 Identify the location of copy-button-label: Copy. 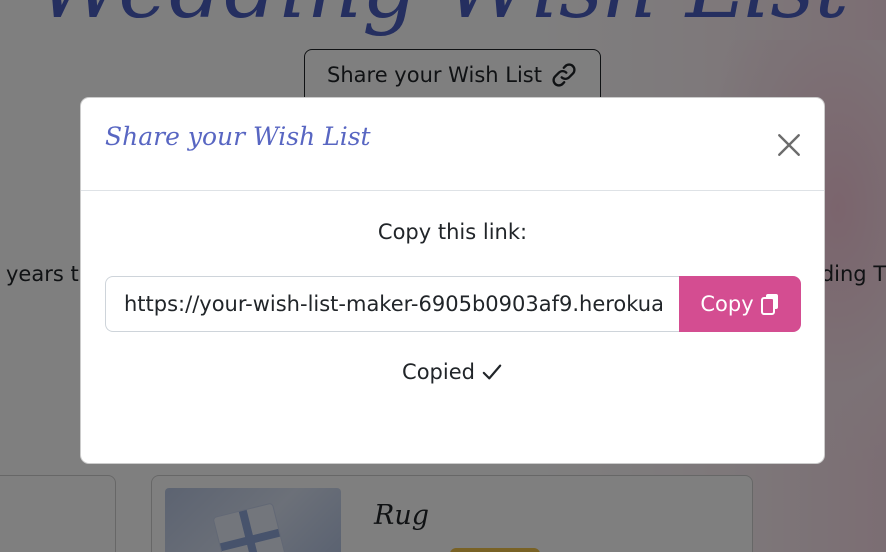
(727, 304).